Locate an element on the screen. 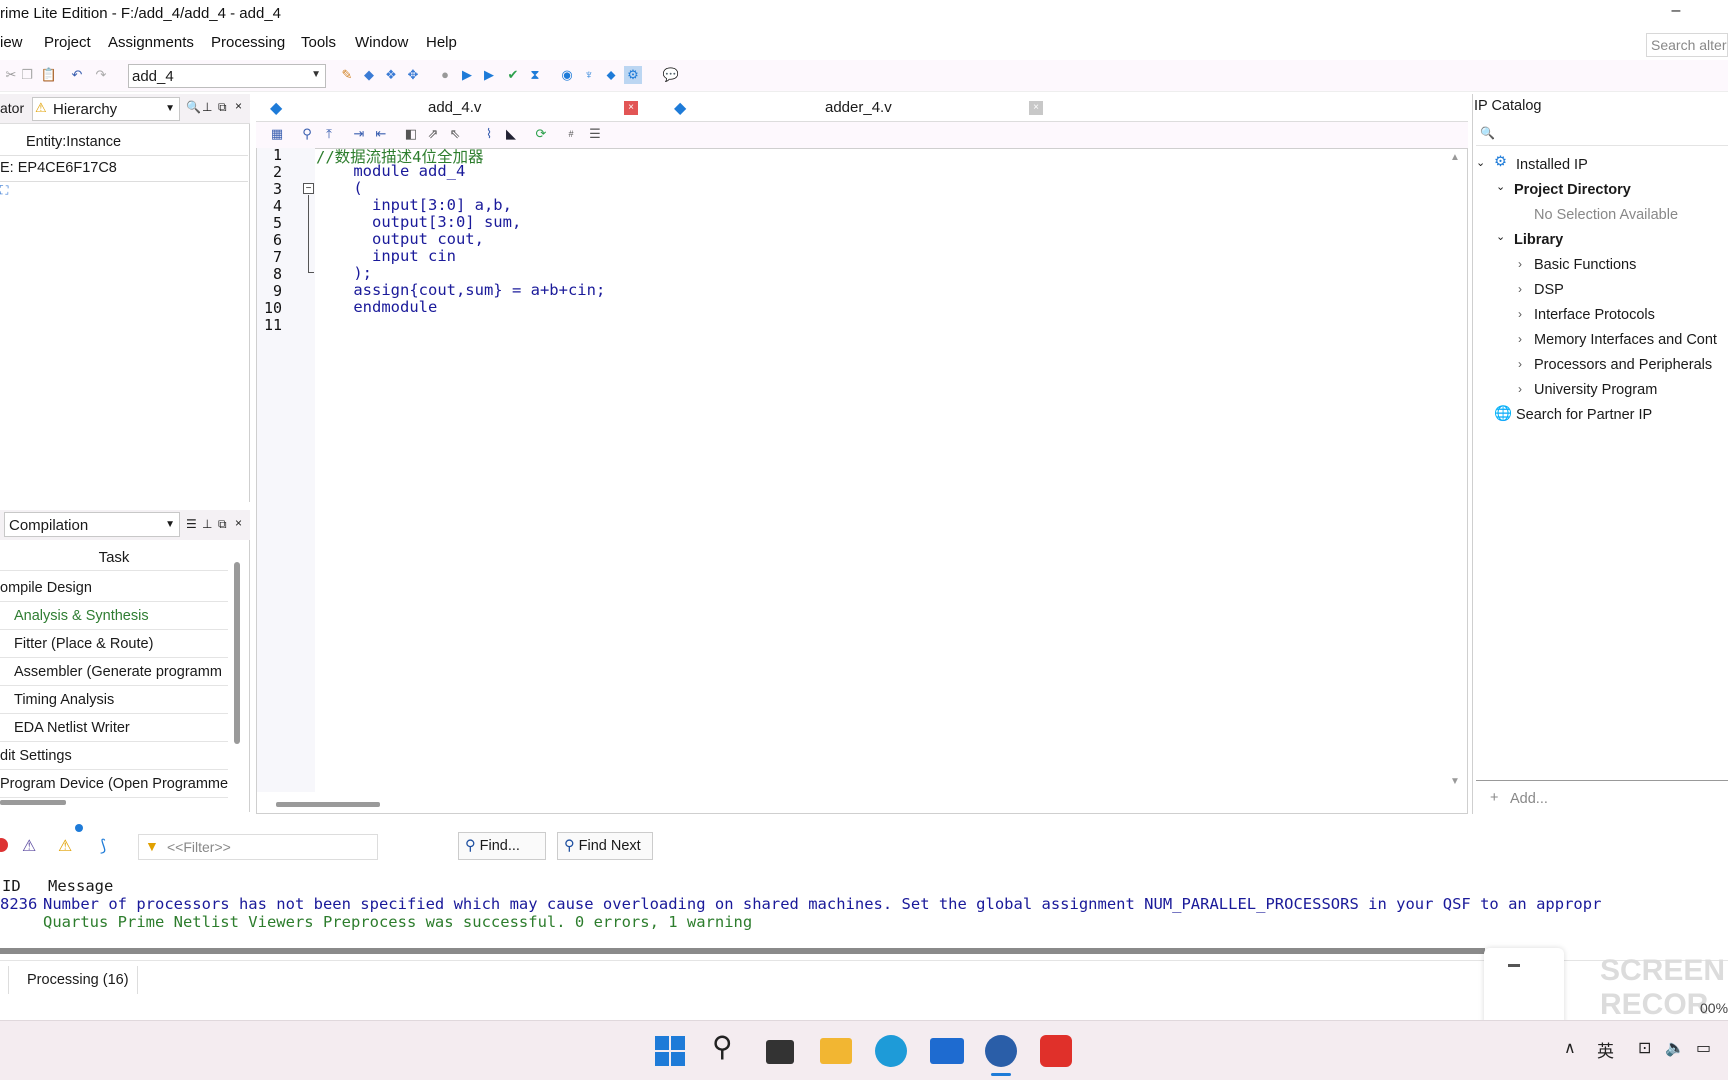 The width and height of the screenshot is (1728, 1080). top-level-entity-select: add_4 ▼ is located at coordinates (227, 76).